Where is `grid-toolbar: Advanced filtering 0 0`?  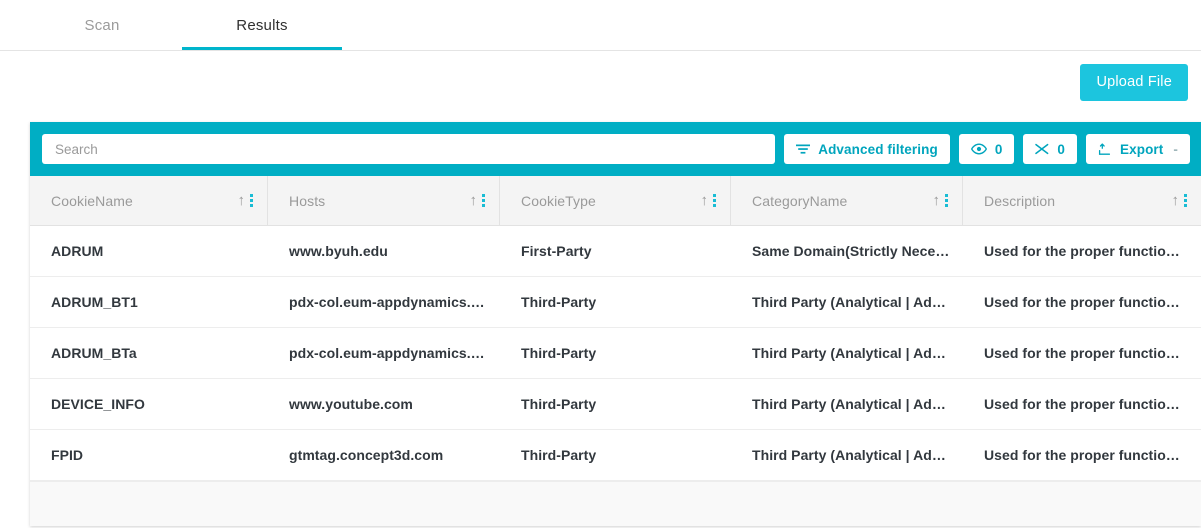 grid-toolbar: Advanced filtering 0 0 is located at coordinates (615, 149).